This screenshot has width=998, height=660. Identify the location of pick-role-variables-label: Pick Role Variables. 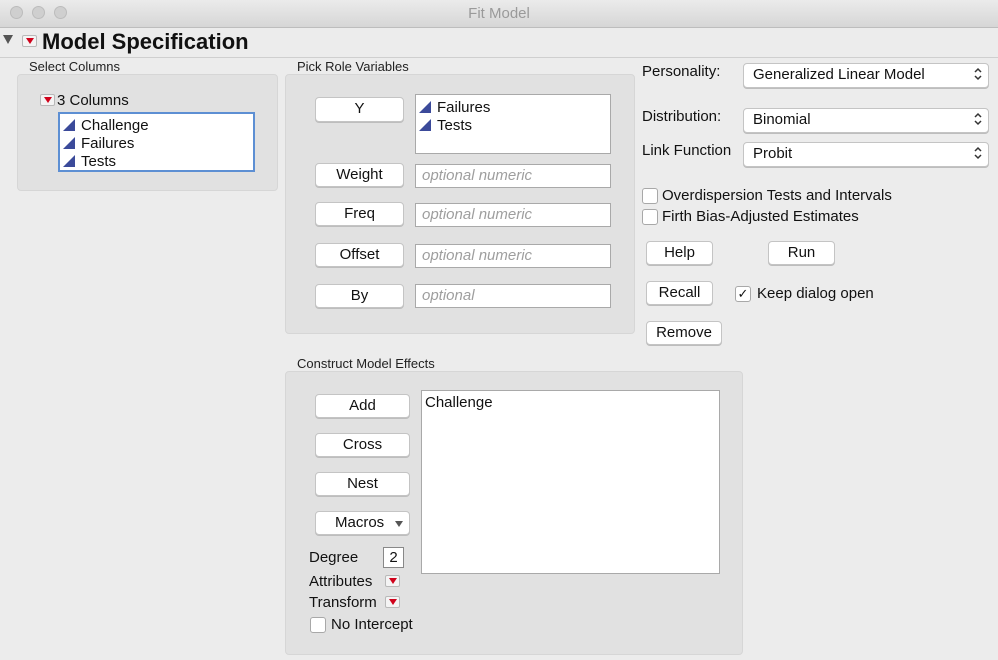
(353, 66).